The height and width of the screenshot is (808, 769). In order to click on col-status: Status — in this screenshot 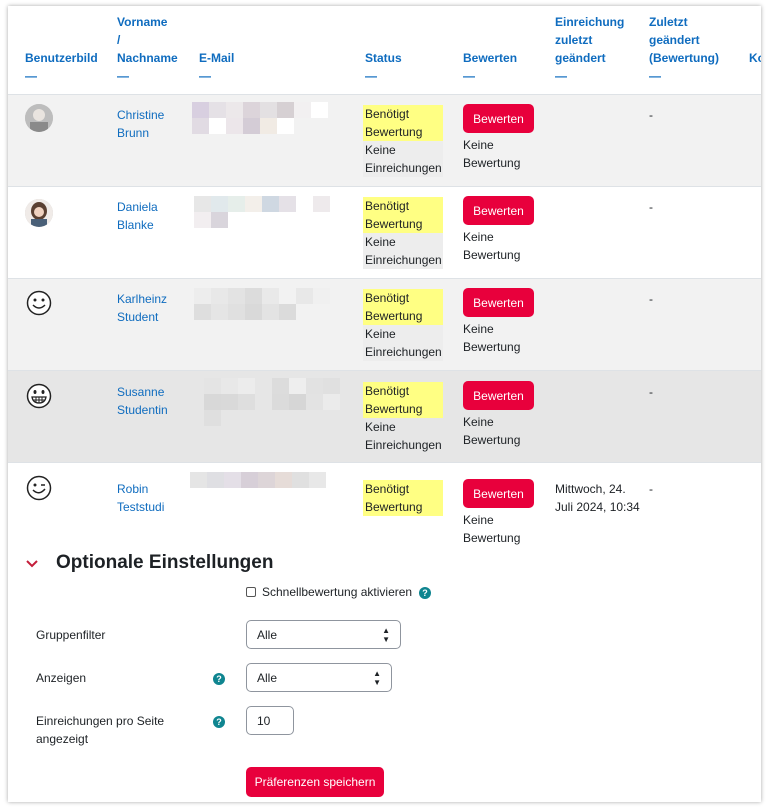, I will do `click(383, 67)`.